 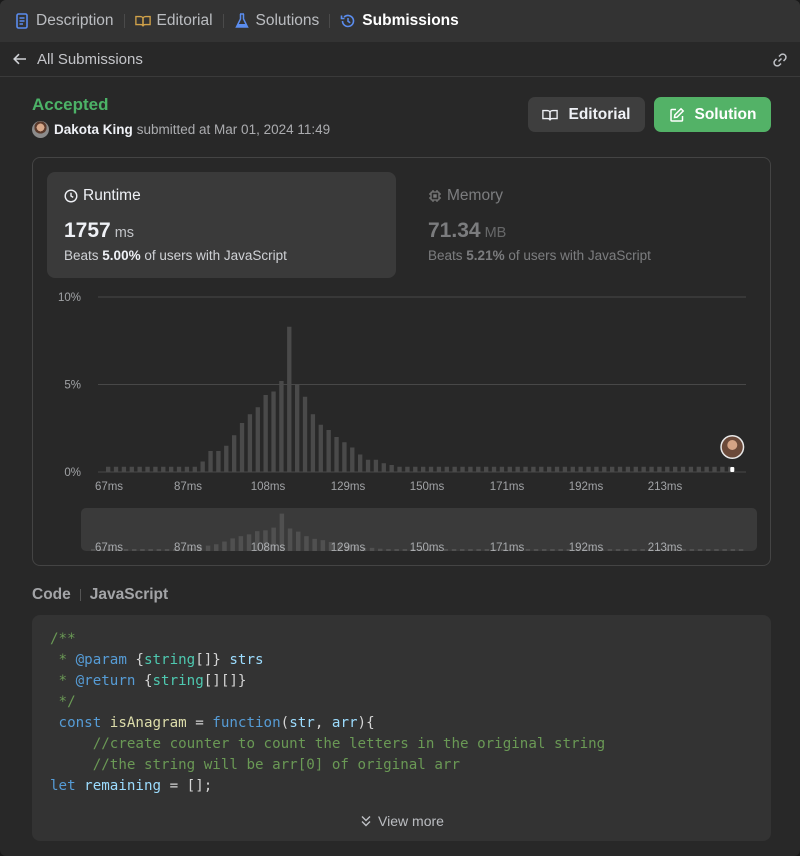 I want to click on navigator-bar, so click(x=380, y=549).